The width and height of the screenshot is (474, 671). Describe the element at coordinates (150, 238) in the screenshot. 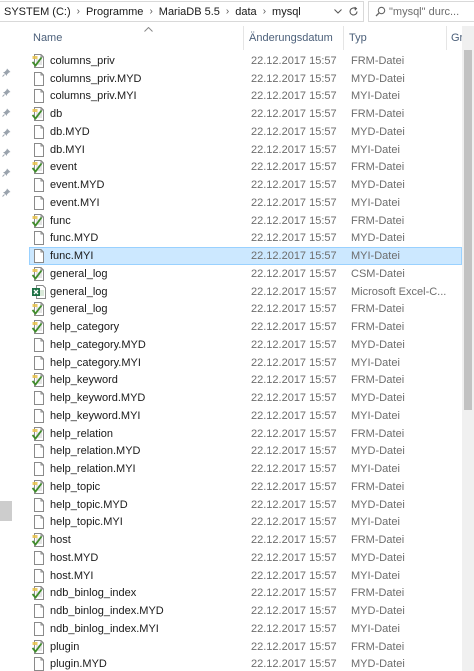

I see `file-name: func.MYD` at that location.